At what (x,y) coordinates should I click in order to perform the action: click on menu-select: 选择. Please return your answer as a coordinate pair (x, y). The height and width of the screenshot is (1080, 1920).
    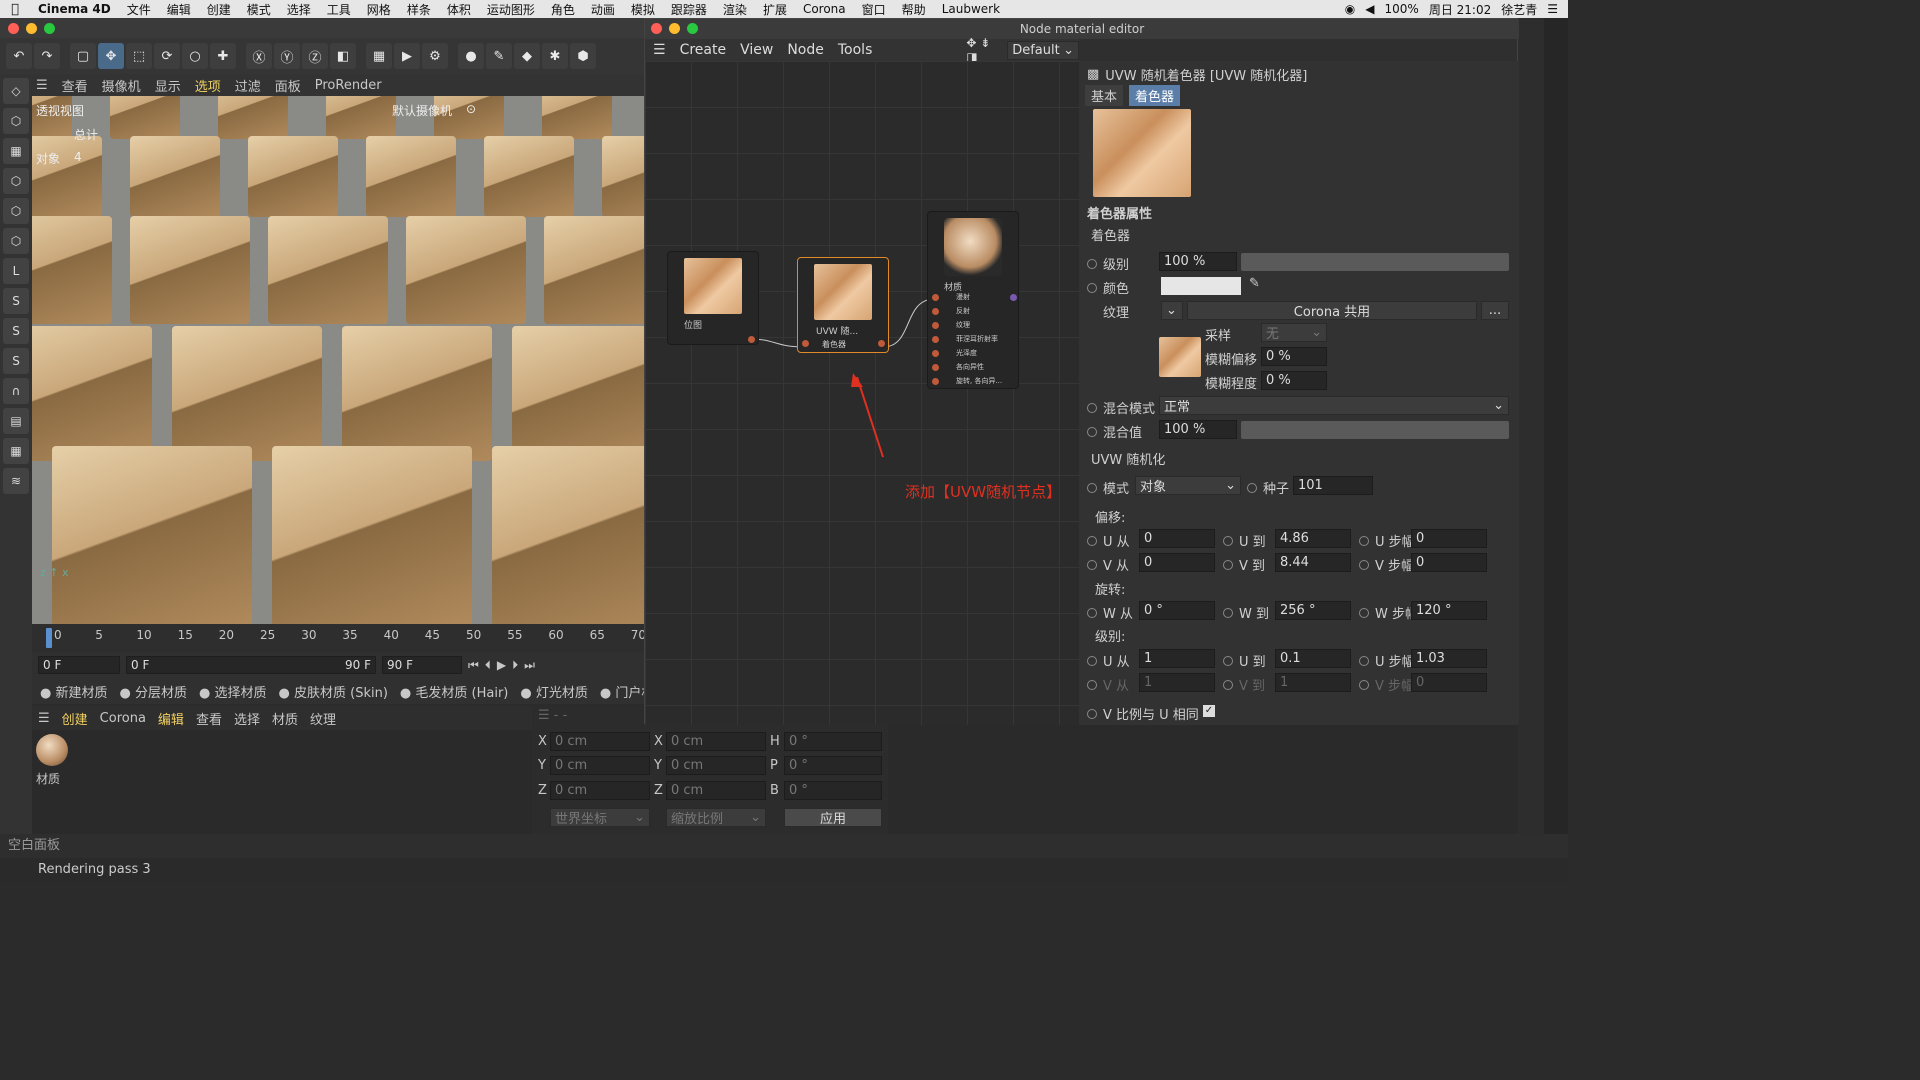
    Looking at the image, I should click on (299, 9).